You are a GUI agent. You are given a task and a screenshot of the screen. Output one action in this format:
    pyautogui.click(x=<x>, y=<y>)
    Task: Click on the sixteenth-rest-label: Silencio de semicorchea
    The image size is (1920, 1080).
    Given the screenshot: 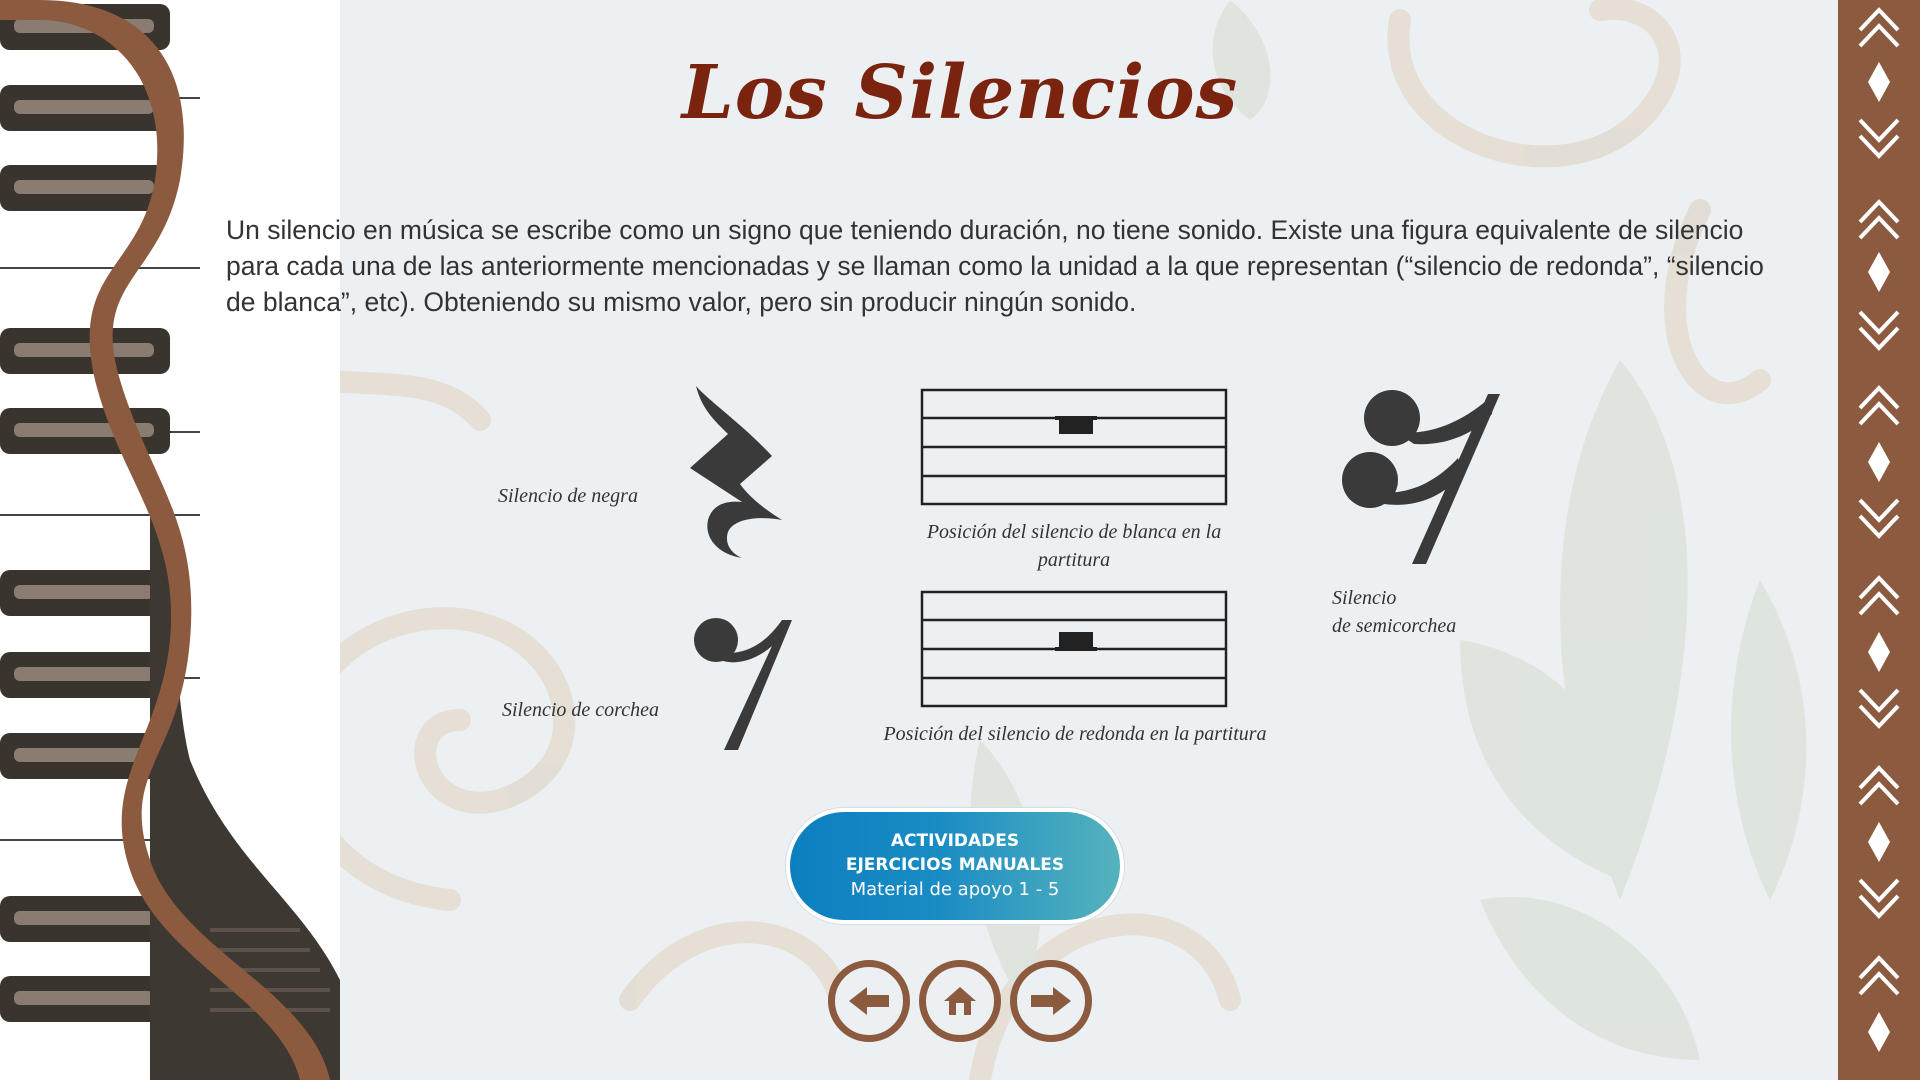 What is the action you would take?
    pyautogui.click(x=1394, y=612)
    